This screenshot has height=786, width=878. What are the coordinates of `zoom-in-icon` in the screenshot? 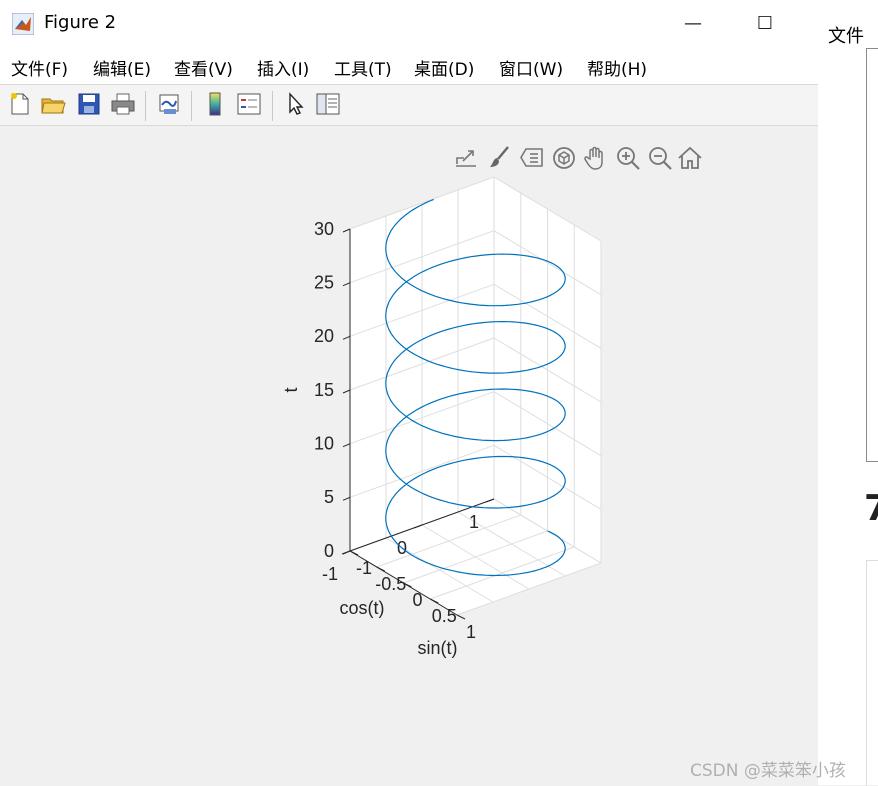 It's located at (628, 158).